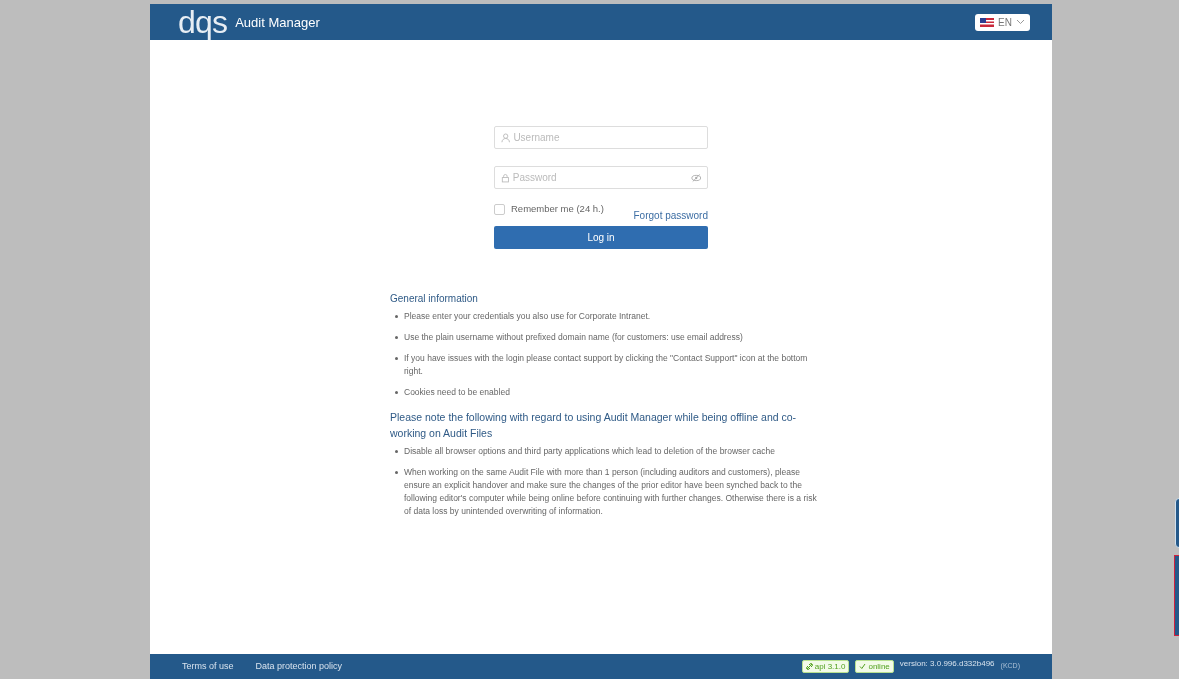 The image size is (1179, 679). What do you see at coordinates (506, 137) in the screenshot?
I see `user-icon` at bounding box center [506, 137].